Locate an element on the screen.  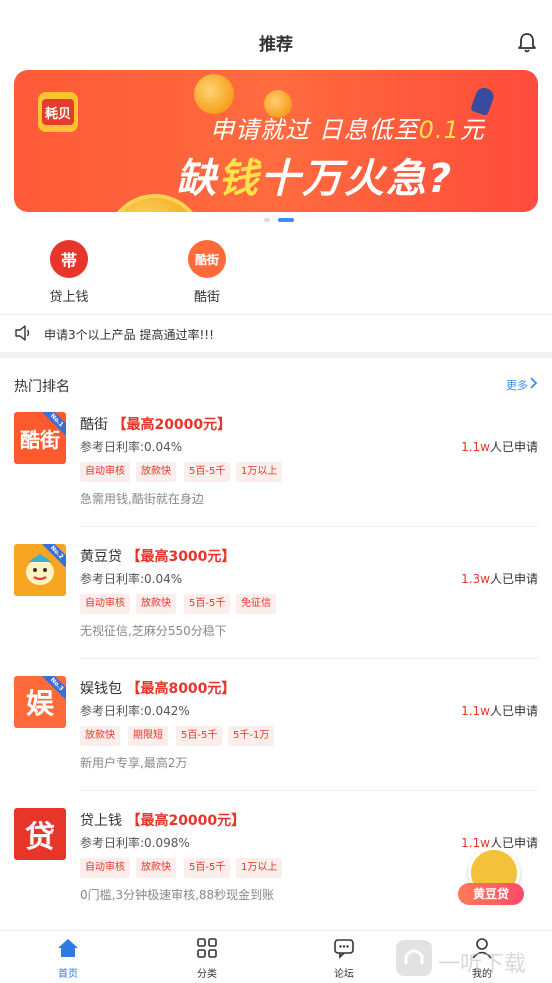
product-desc: 0门槛,3分钟极速审核,88秒现金到账 is located at coordinates (177, 895).